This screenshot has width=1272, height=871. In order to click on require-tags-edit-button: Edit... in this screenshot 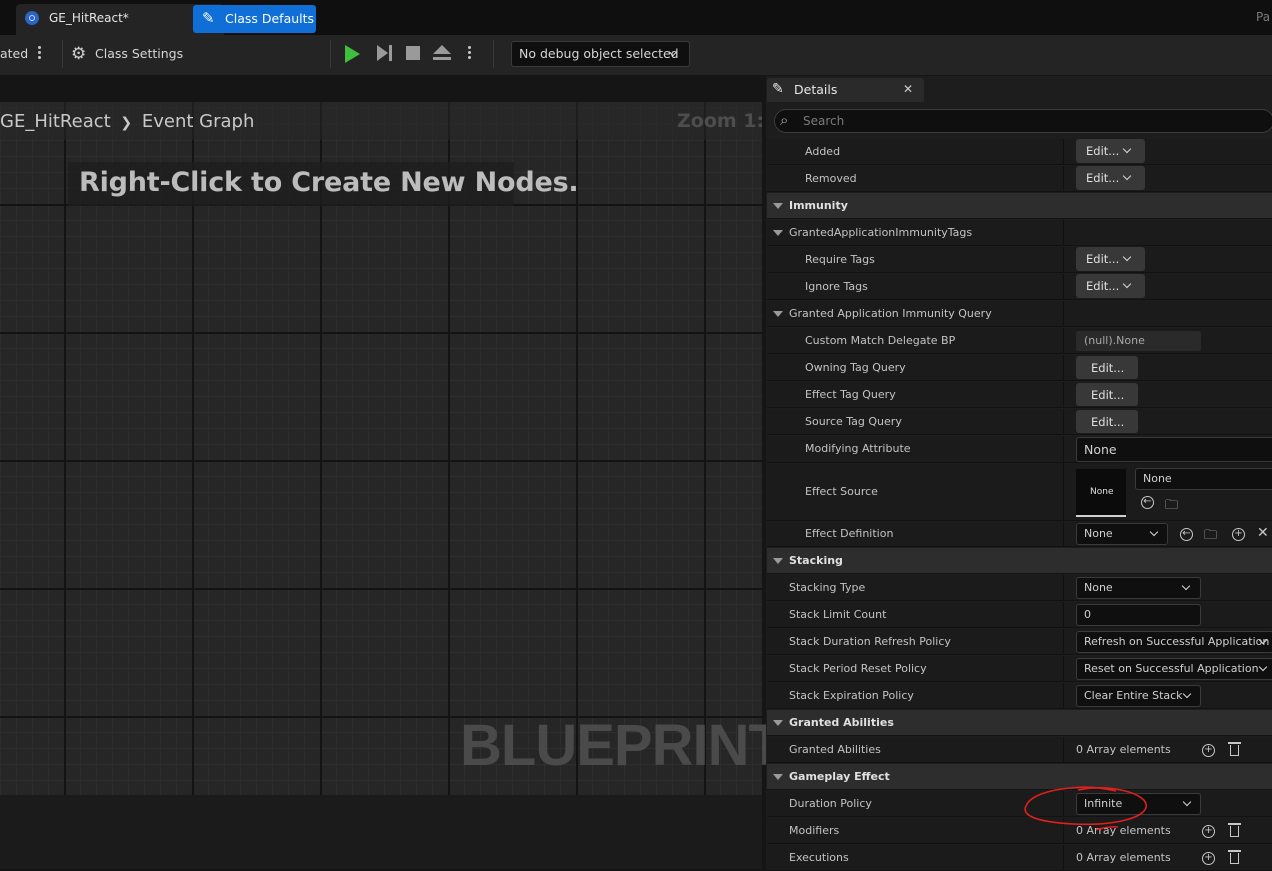, I will do `click(1110, 259)`.